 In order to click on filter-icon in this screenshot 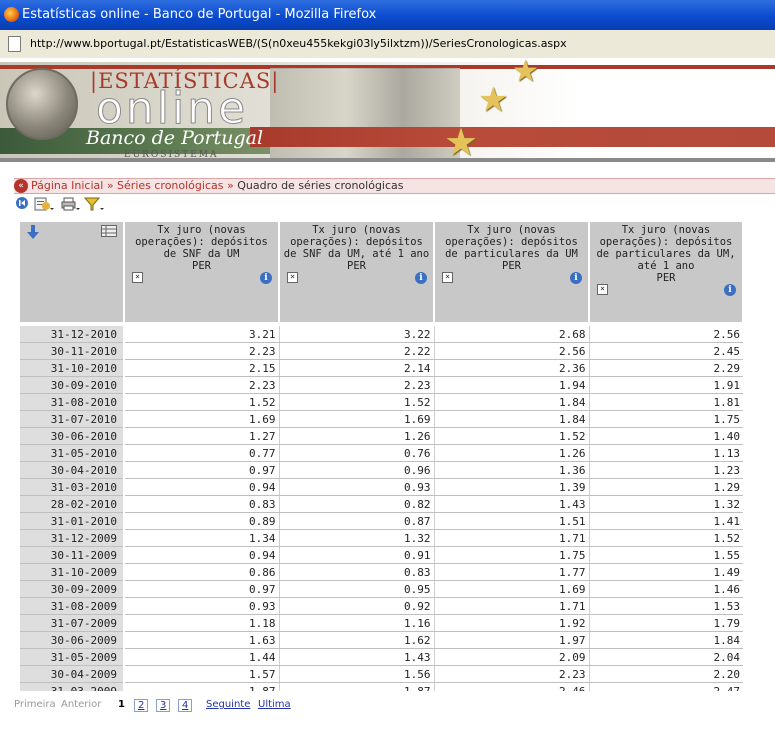, I will do `click(94, 205)`.